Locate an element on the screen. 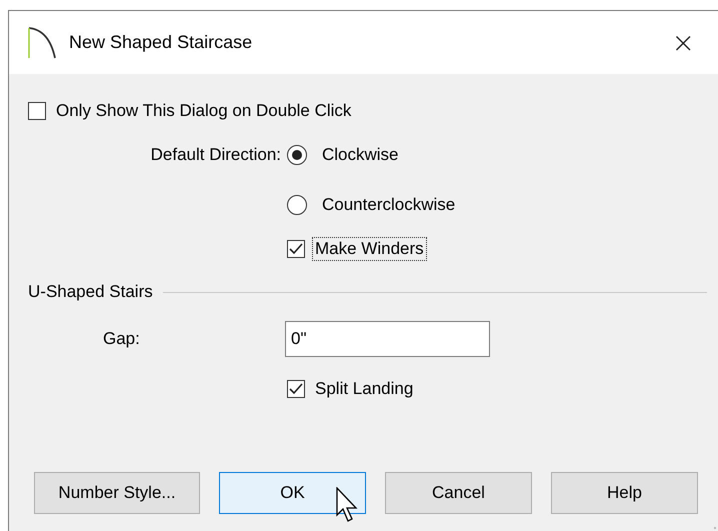 The width and height of the screenshot is (718, 531). window-title: New Shaped Staircase is located at coordinates (160, 42).